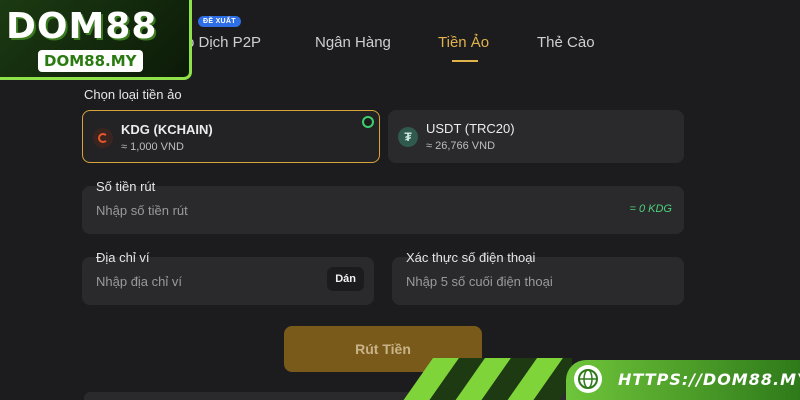 The image size is (800, 400). Describe the element at coordinates (167, 129) in the screenshot. I see `coin-name: KDG (KCHAIN)` at that location.